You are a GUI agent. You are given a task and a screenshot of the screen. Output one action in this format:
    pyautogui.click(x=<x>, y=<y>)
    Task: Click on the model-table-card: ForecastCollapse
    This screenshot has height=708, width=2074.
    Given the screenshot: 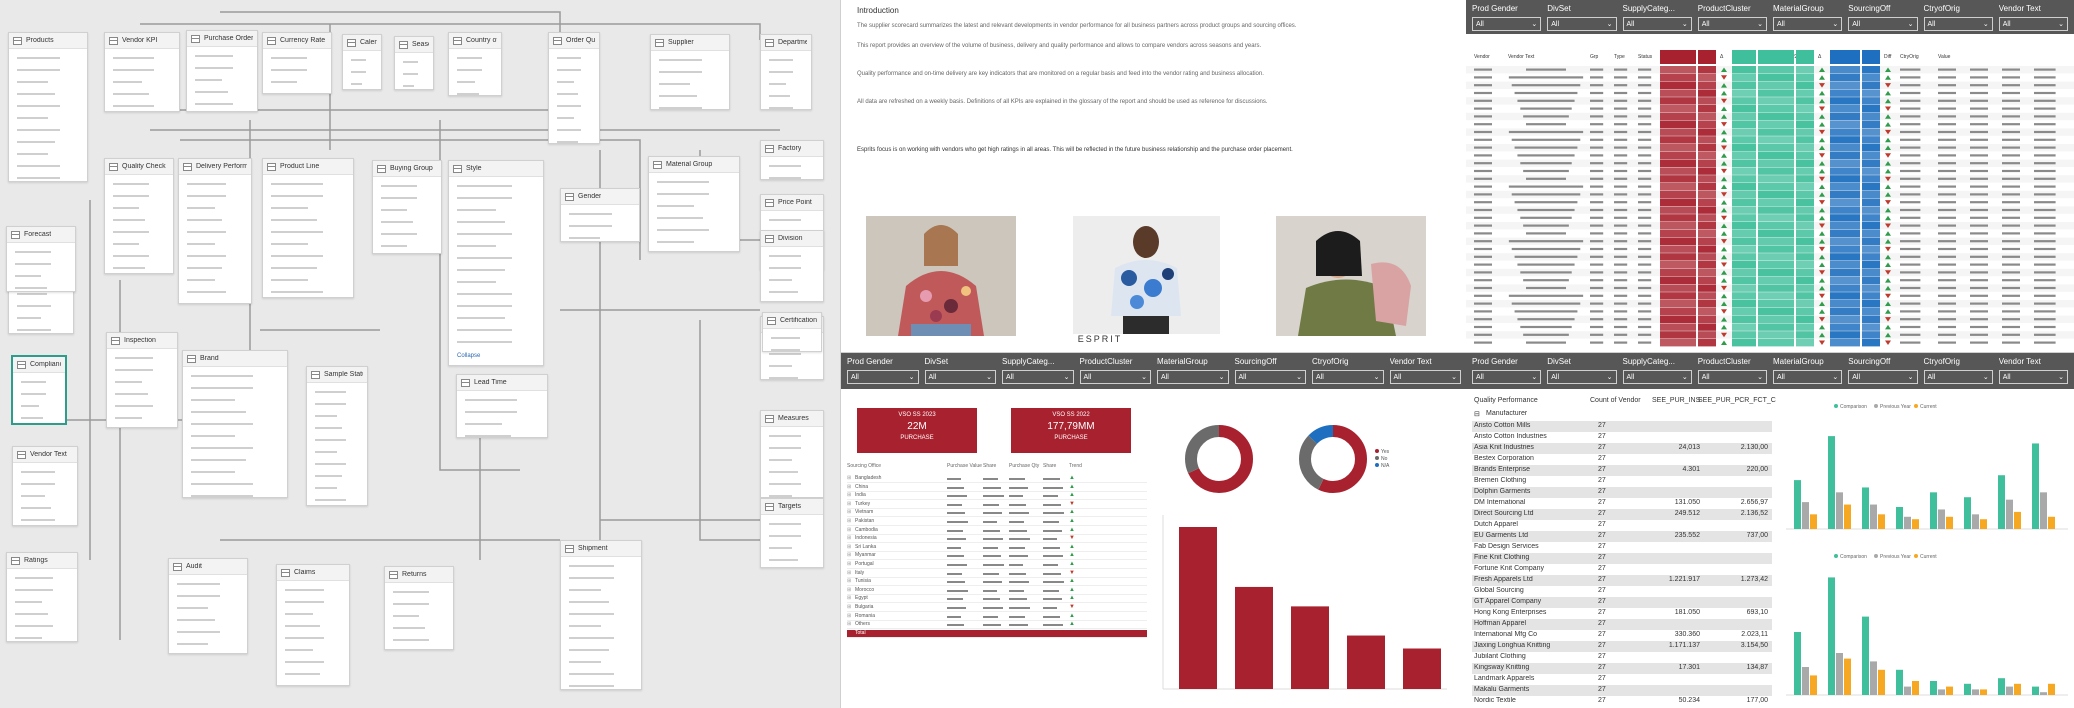 What is the action you would take?
    pyautogui.click(x=41, y=259)
    